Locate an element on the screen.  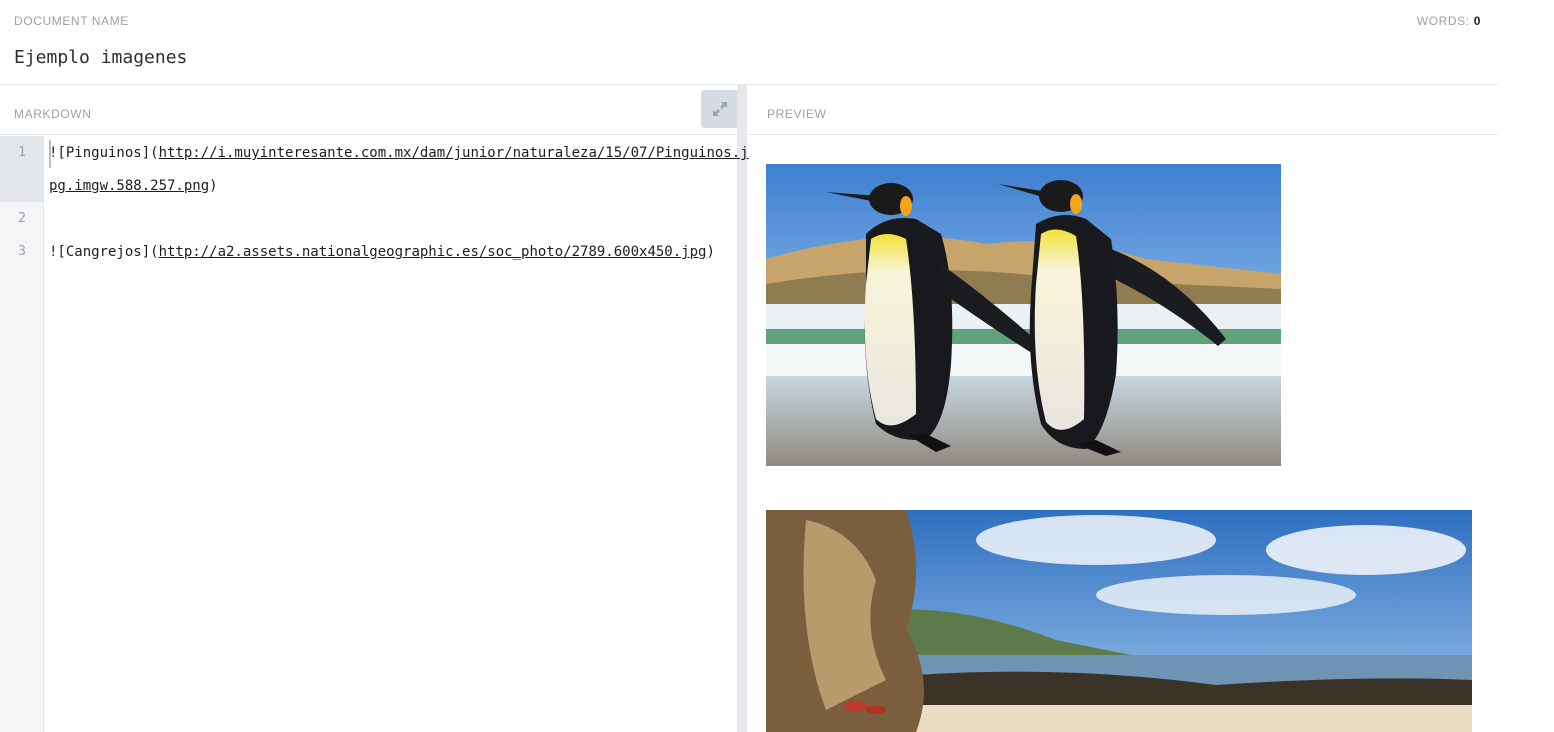
penguins-image is located at coordinates (1023, 315).